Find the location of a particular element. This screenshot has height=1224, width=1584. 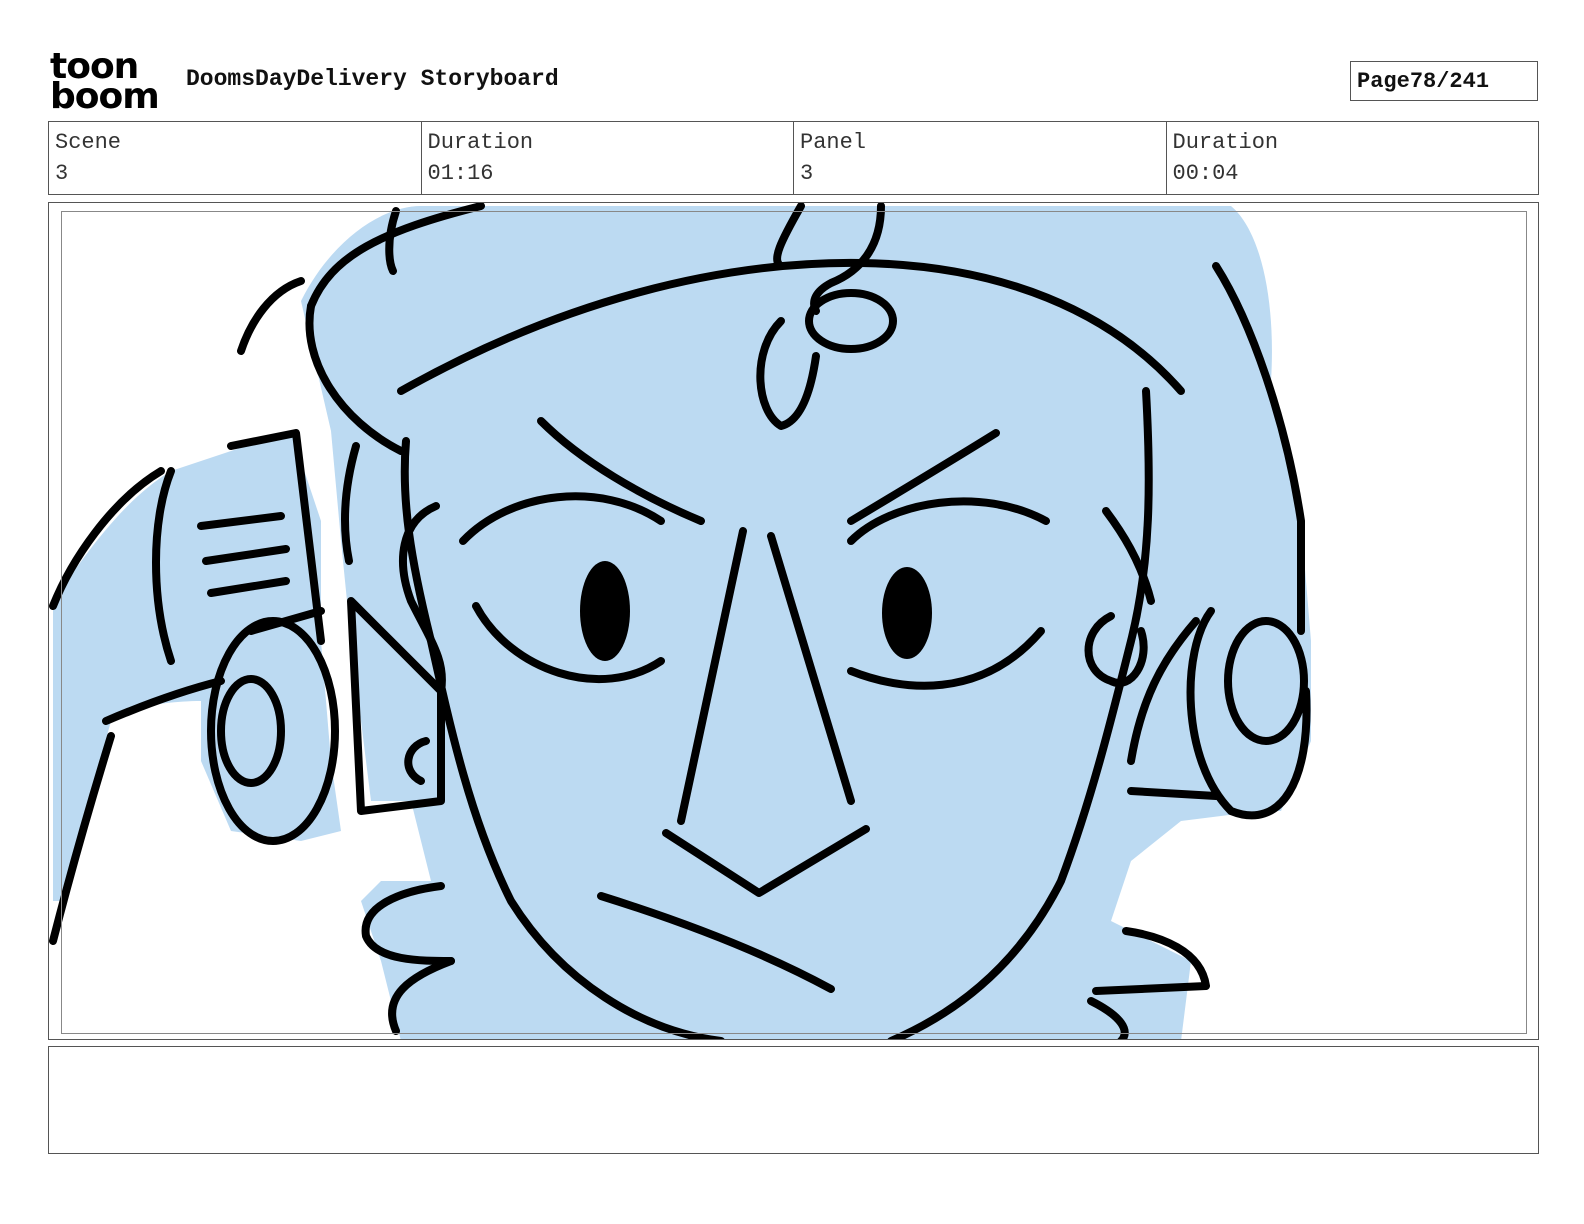

panel-value: 3 is located at coordinates (807, 173).